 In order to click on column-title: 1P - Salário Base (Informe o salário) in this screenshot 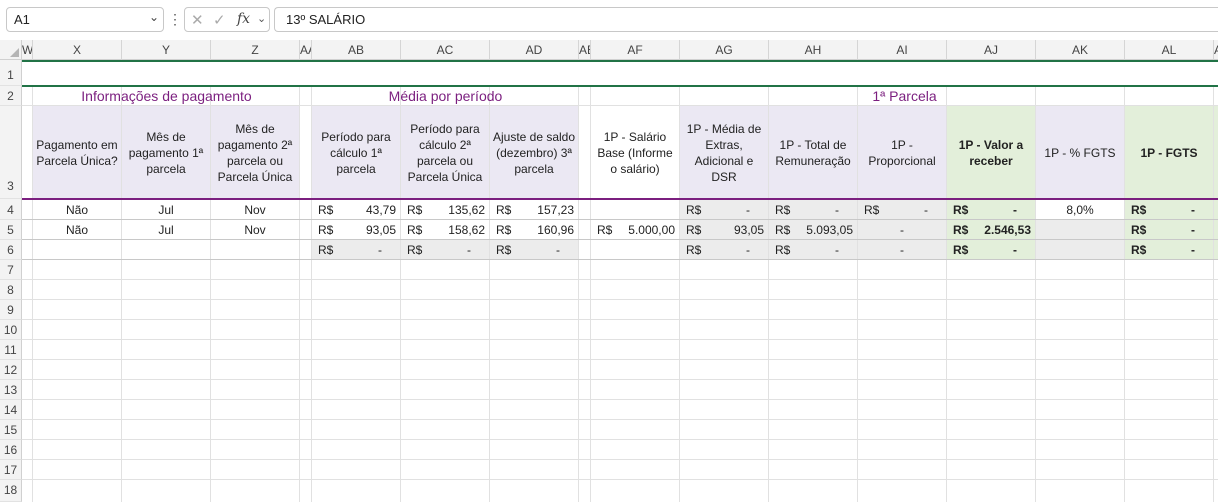, I will do `click(635, 152)`.